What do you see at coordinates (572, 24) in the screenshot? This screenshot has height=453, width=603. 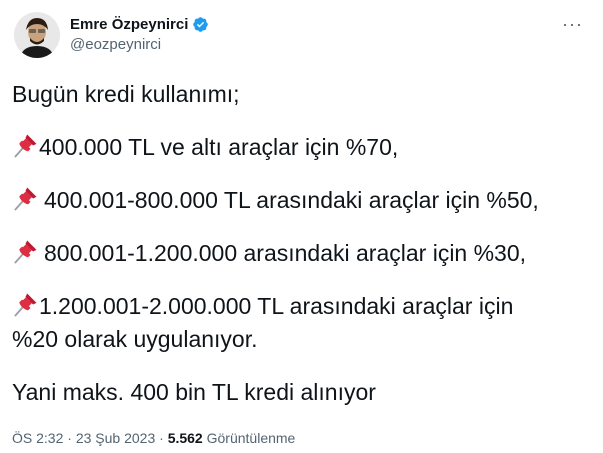 I see `more-options-icon: ···` at bounding box center [572, 24].